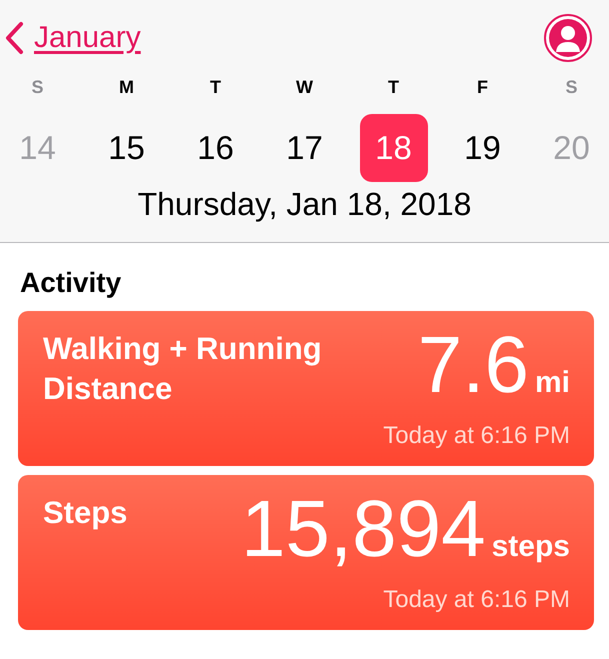  I want to click on back-link: January, so click(72, 38).